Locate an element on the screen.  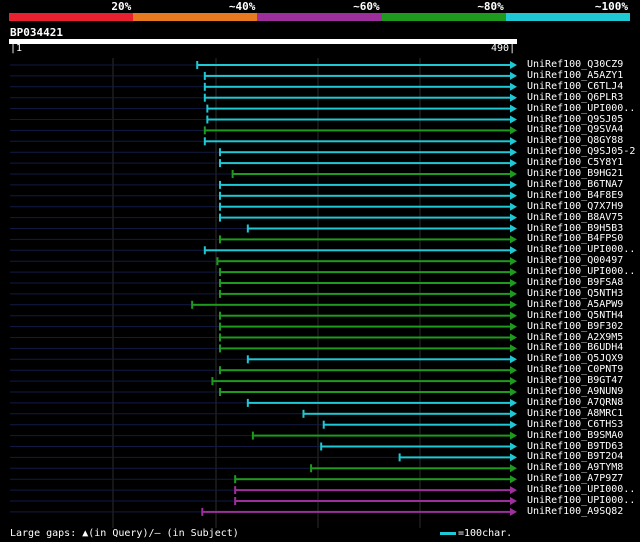
hit-label-link: UniRef100_B9TD63 is located at coordinates (575, 446).